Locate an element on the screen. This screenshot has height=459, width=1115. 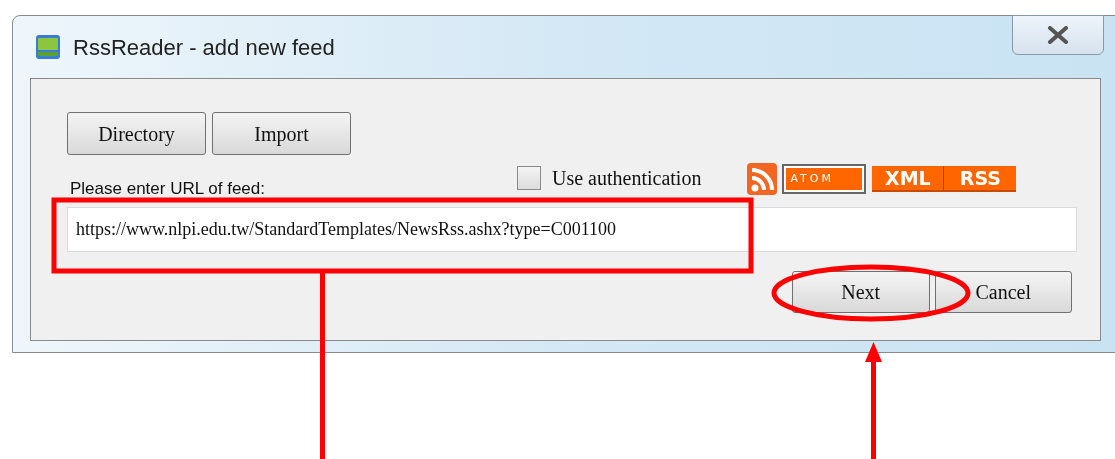
atom-badge: ATOM is located at coordinates (824, 179).